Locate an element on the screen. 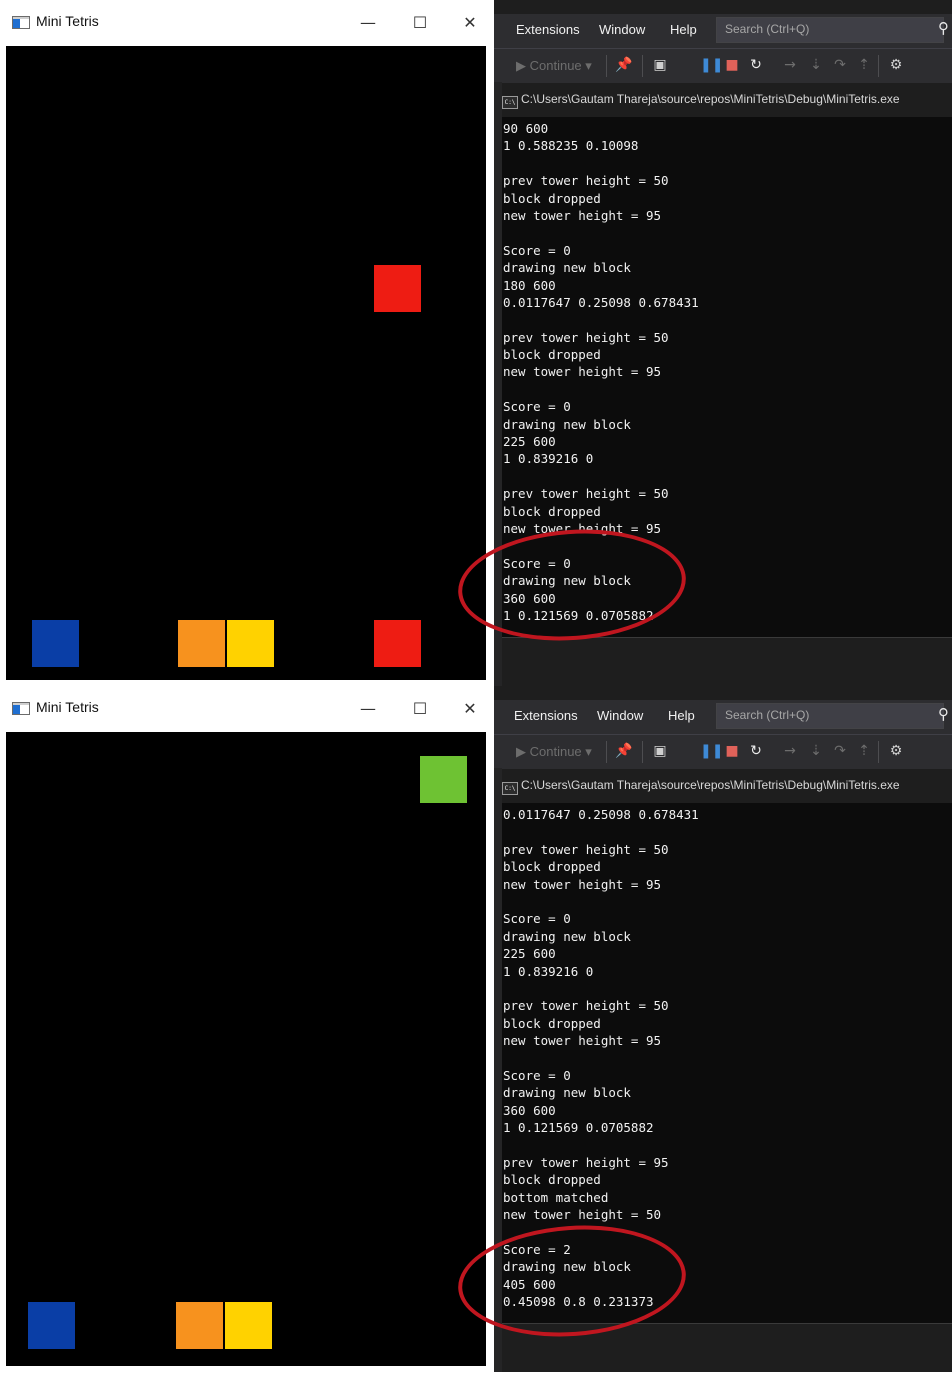 The image size is (952, 1392). ide-bottom-area is located at coordinates (727, 661).